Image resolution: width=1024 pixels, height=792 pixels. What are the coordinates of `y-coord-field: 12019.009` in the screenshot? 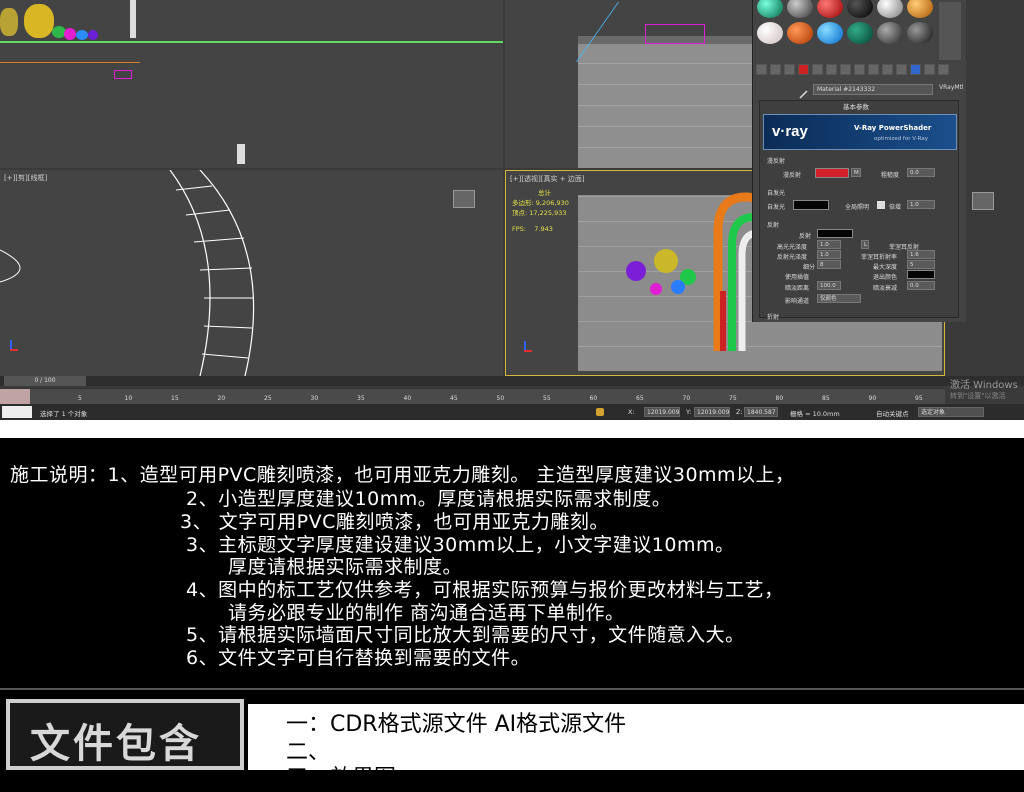 It's located at (712, 412).